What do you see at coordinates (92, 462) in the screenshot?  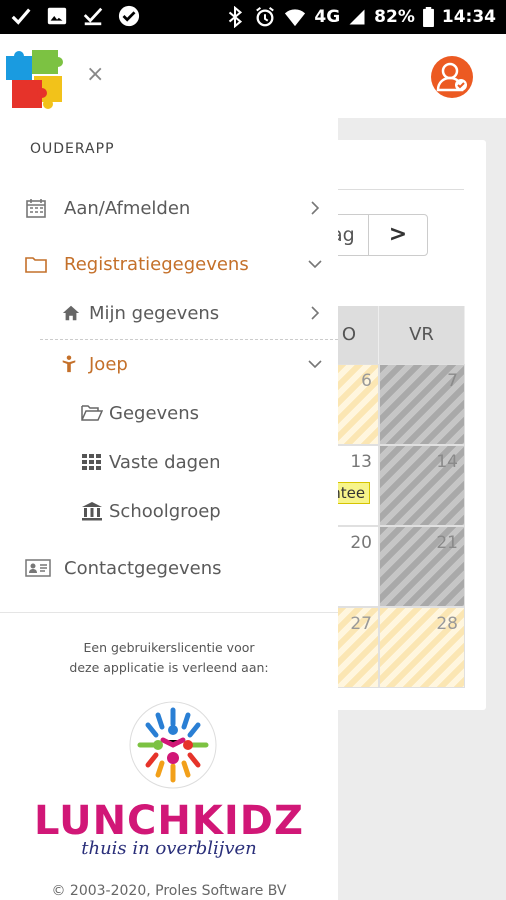 I see `grid-icon` at bounding box center [92, 462].